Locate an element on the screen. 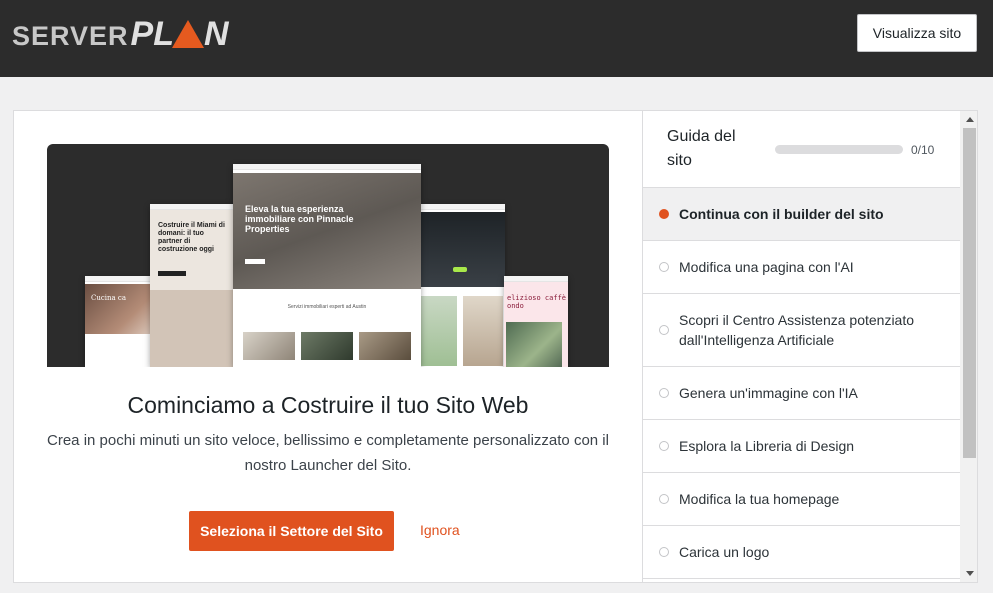  guide-item-continue-builder: Continua con il builder del sito is located at coordinates (801, 214).